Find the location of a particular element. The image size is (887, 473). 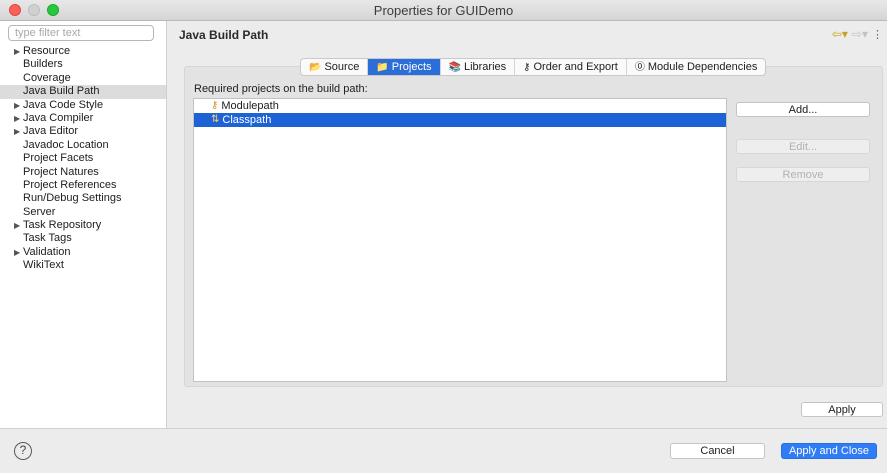

sidebar-item-resource: ▶ Resource is located at coordinates (83, 51).